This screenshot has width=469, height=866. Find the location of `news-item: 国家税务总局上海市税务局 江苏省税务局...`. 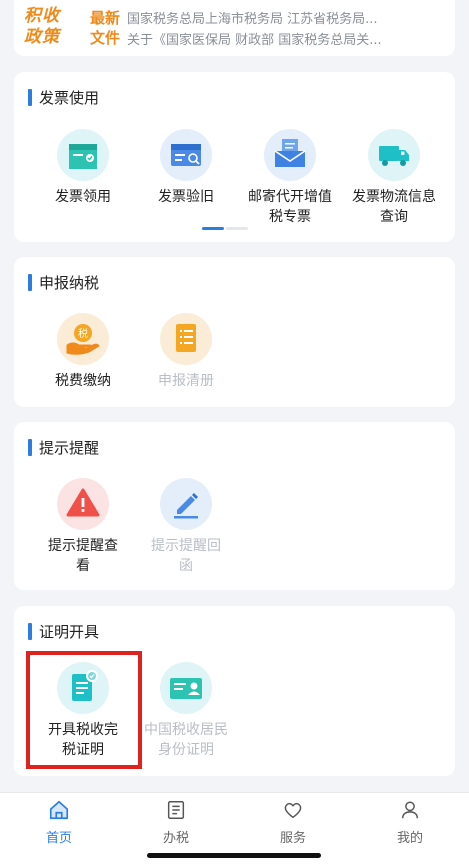

news-item: 国家税务总局上海市税务局 江苏省税务局... is located at coordinates (287, 19).